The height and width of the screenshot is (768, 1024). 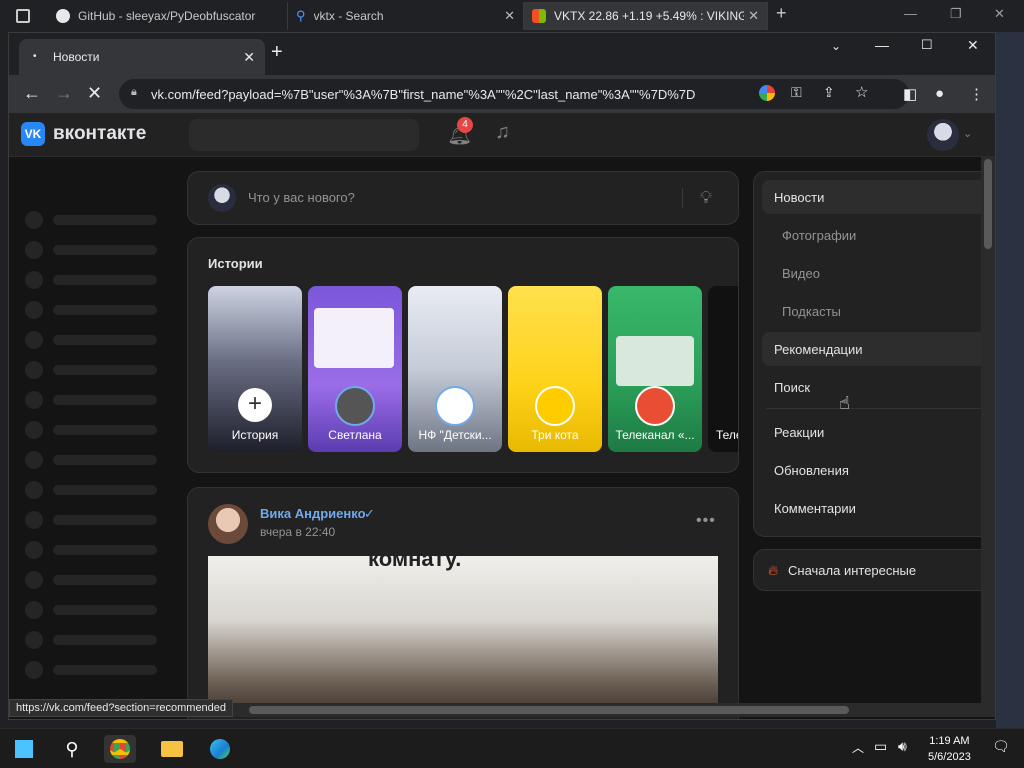 I want to click on chrome-icon, so click(x=120, y=749).